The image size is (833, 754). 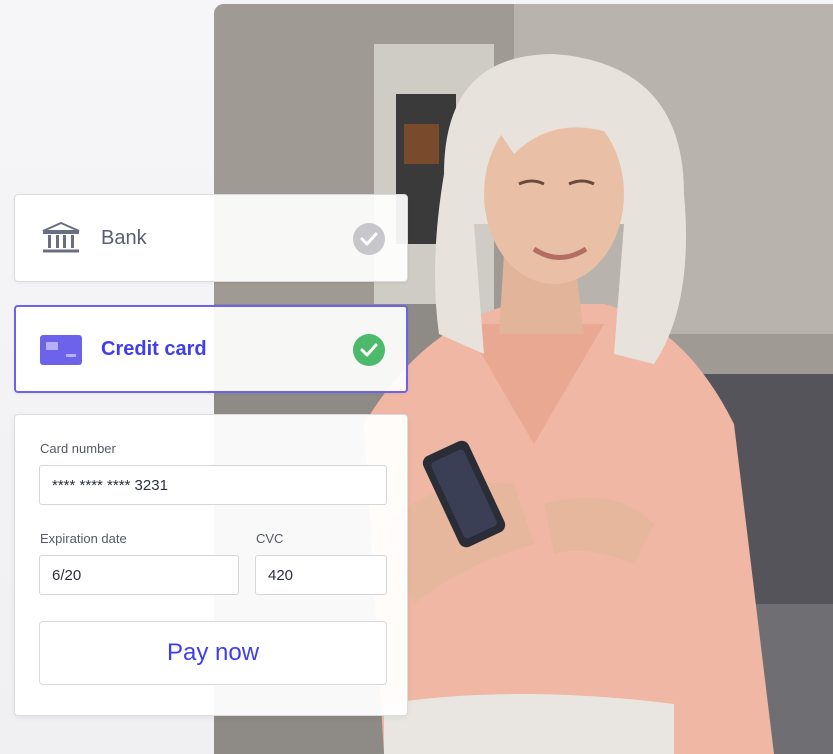 I want to click on payment-option-bank: Bank, so click(x=211, y=238).